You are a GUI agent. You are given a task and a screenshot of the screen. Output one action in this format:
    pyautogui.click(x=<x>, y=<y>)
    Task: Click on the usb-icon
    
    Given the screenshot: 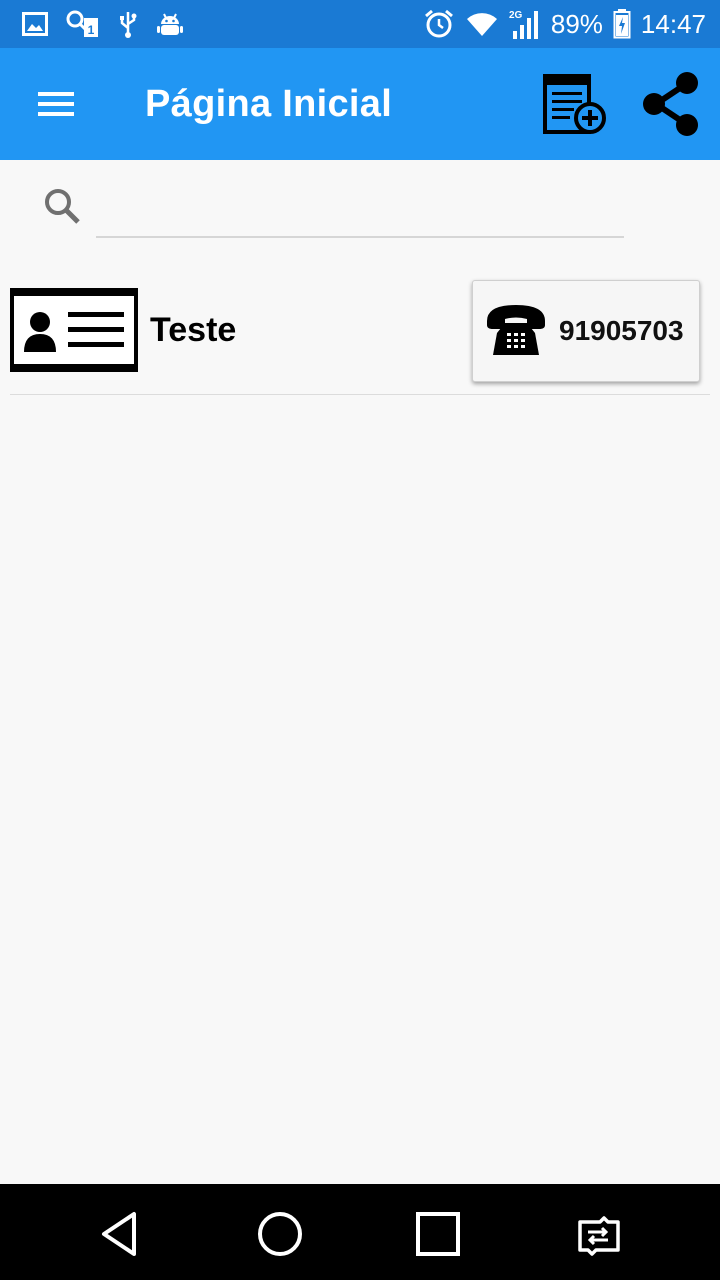 What is the action you would take?
    pyautogui.click(x=128, y=24)
    